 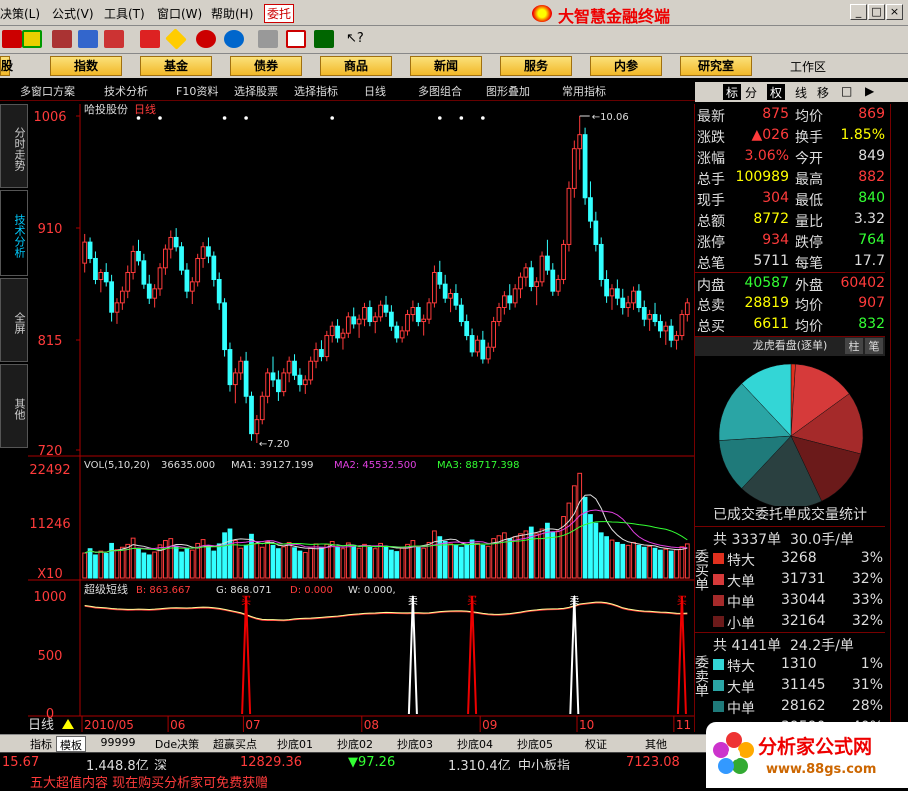 I want to click on diamond-icon, so click(x=176, y=39).